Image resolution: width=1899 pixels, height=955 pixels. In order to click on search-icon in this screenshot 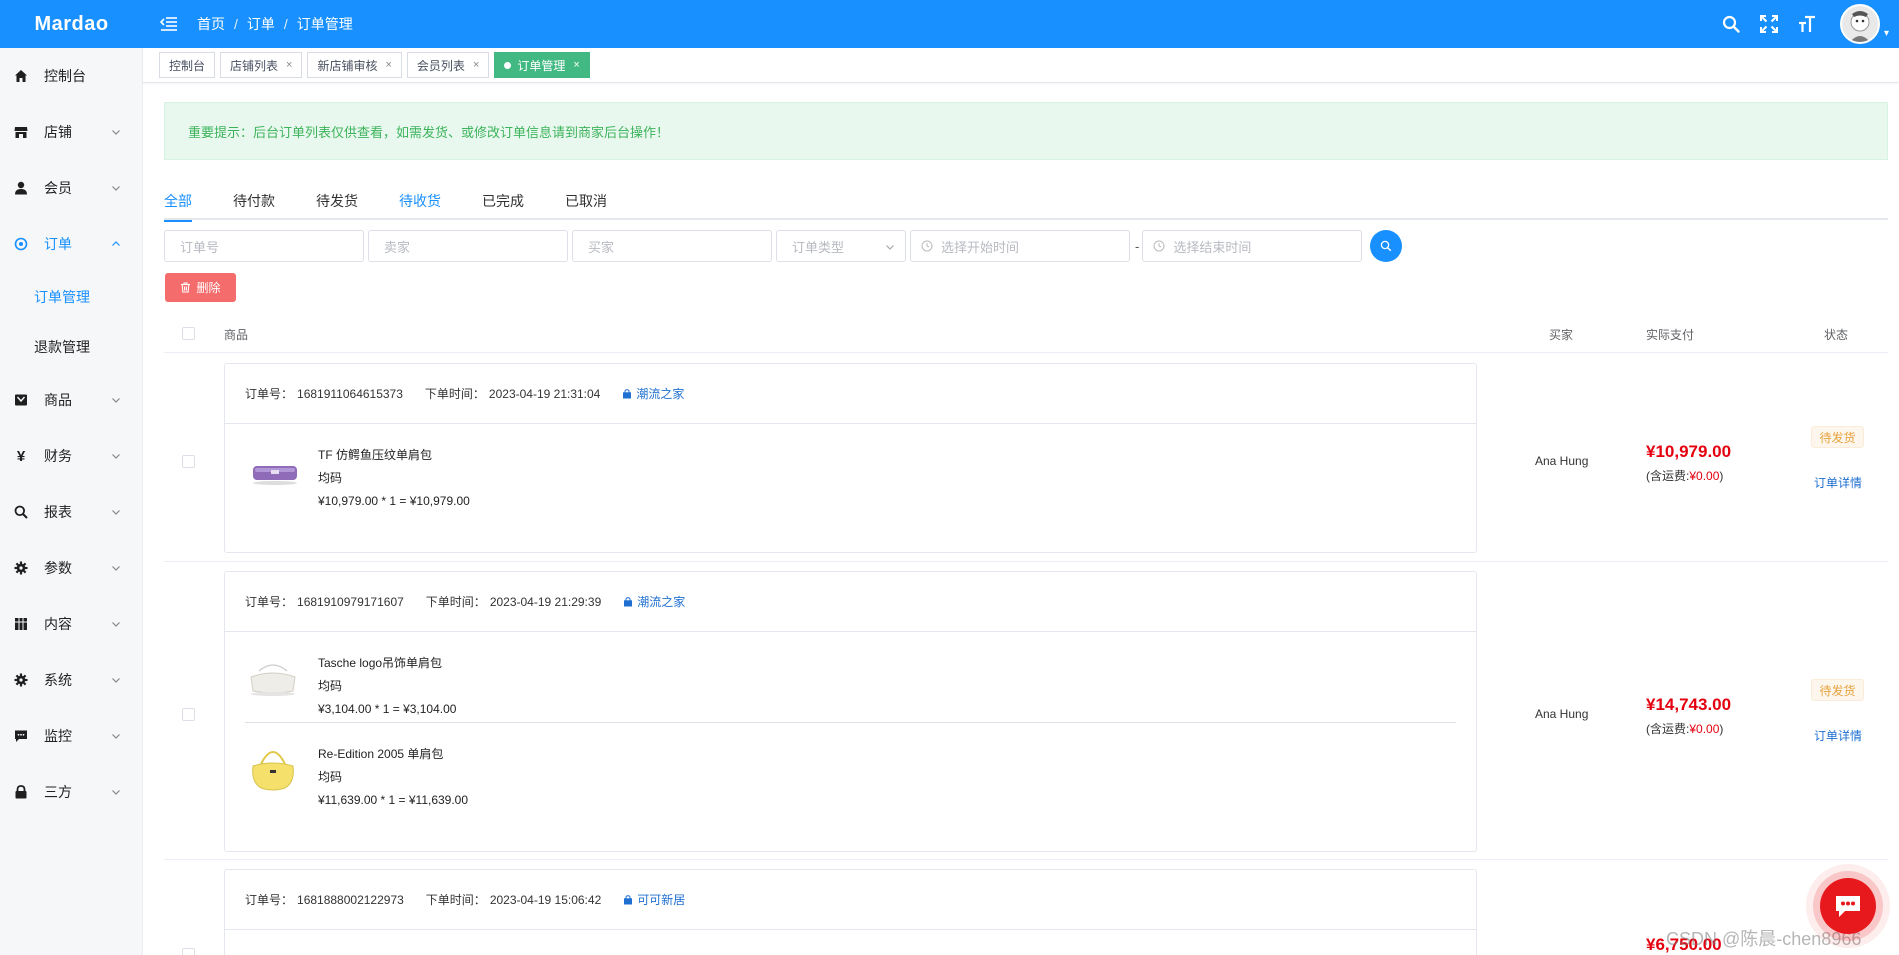, I will do `click(1731, 24)`.